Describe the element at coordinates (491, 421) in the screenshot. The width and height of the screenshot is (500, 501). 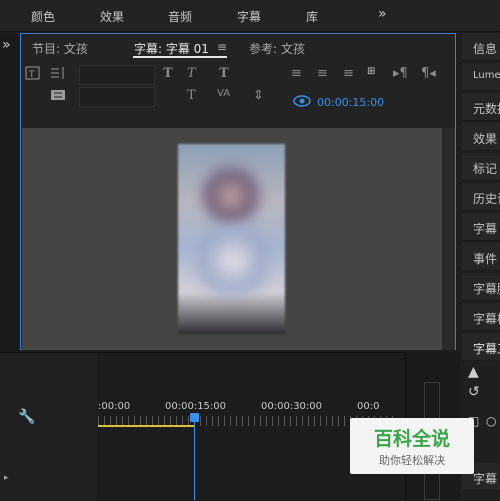
I see `ellipse-tool-icon: ○` at that location.